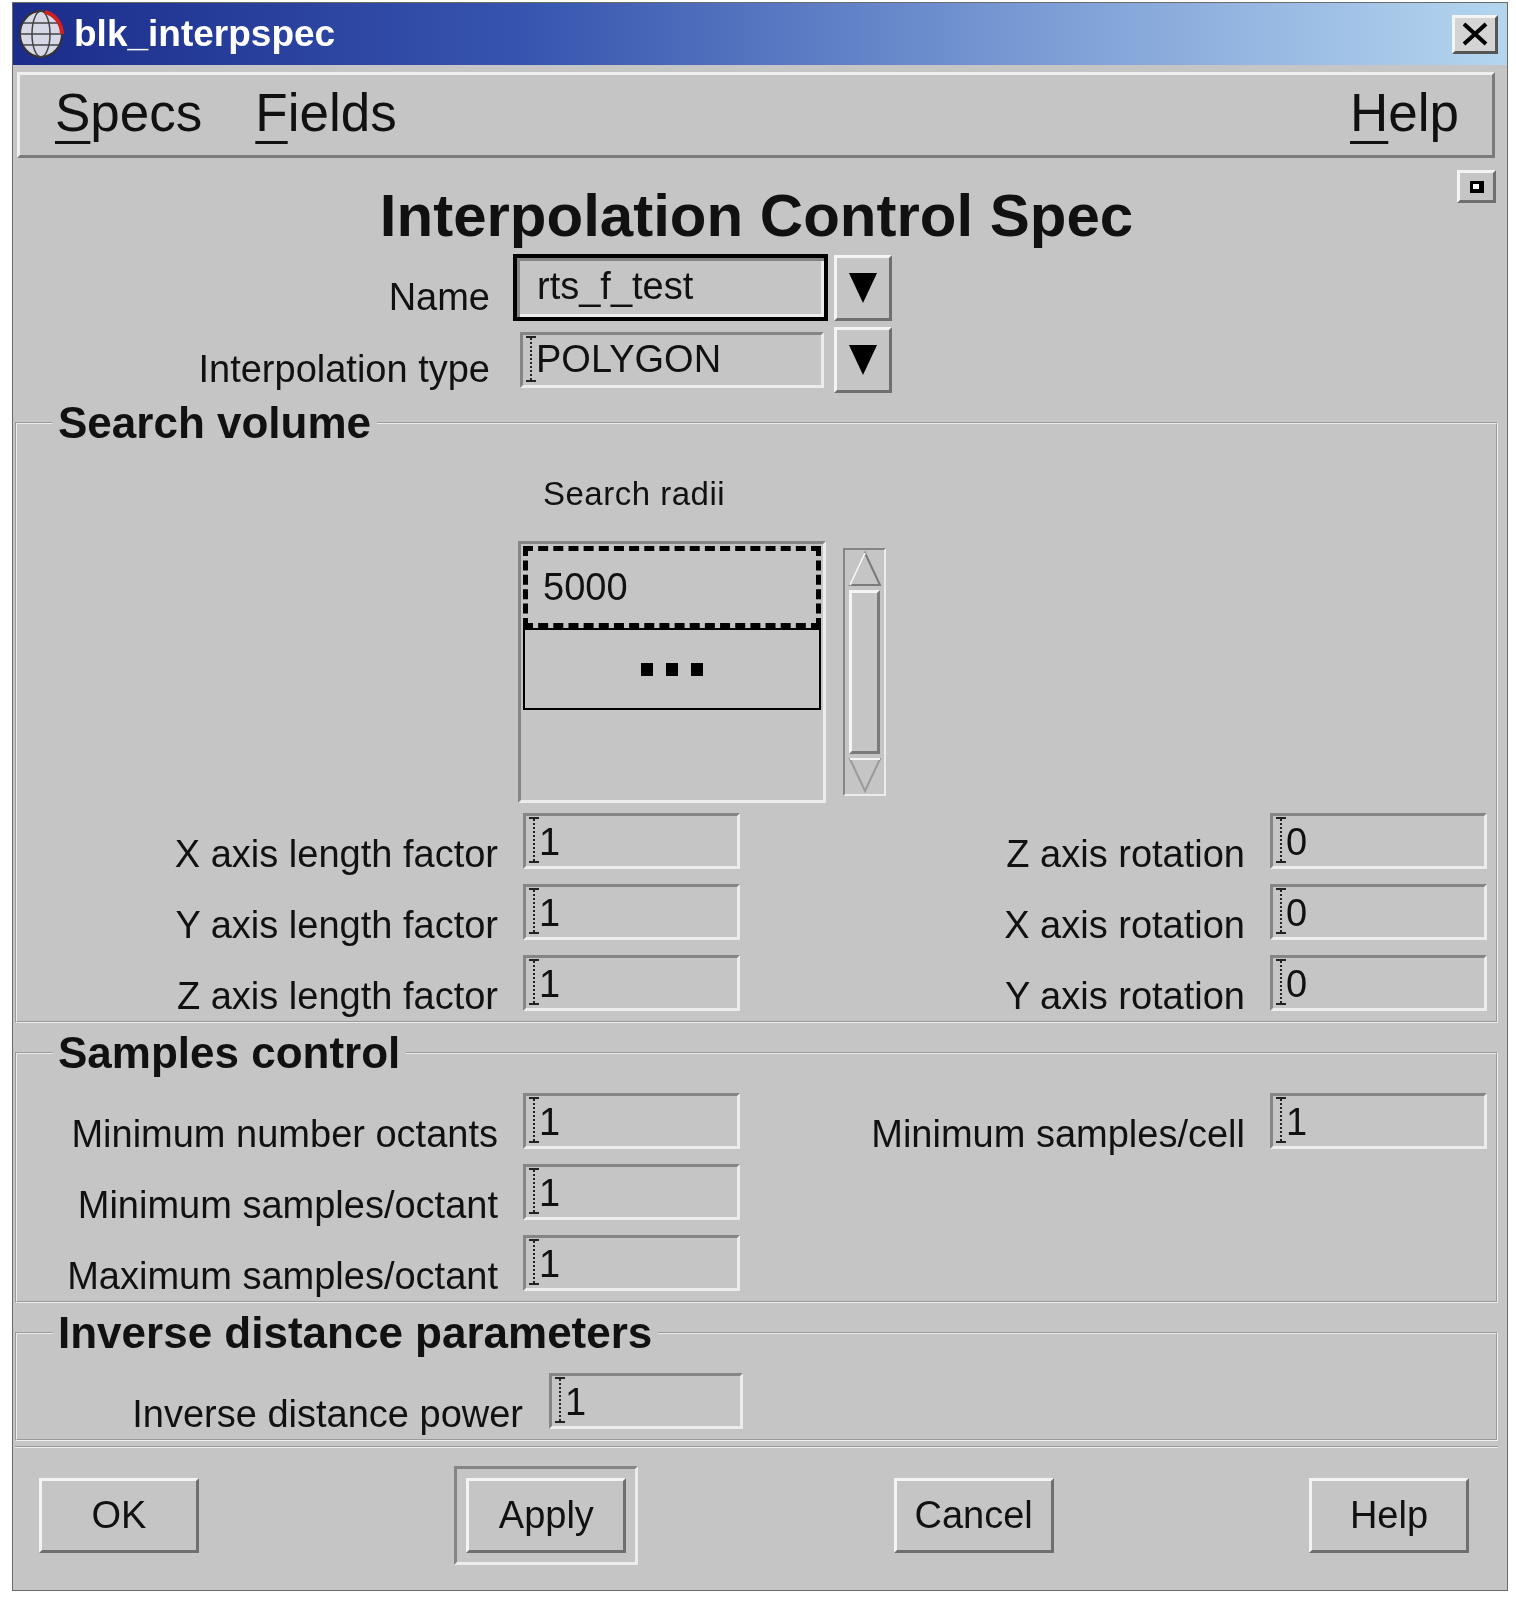  What do you see at coordinates (864, 775) in the screenshot?
I see `down-arrow-icon` at bounding box center [864, 775].